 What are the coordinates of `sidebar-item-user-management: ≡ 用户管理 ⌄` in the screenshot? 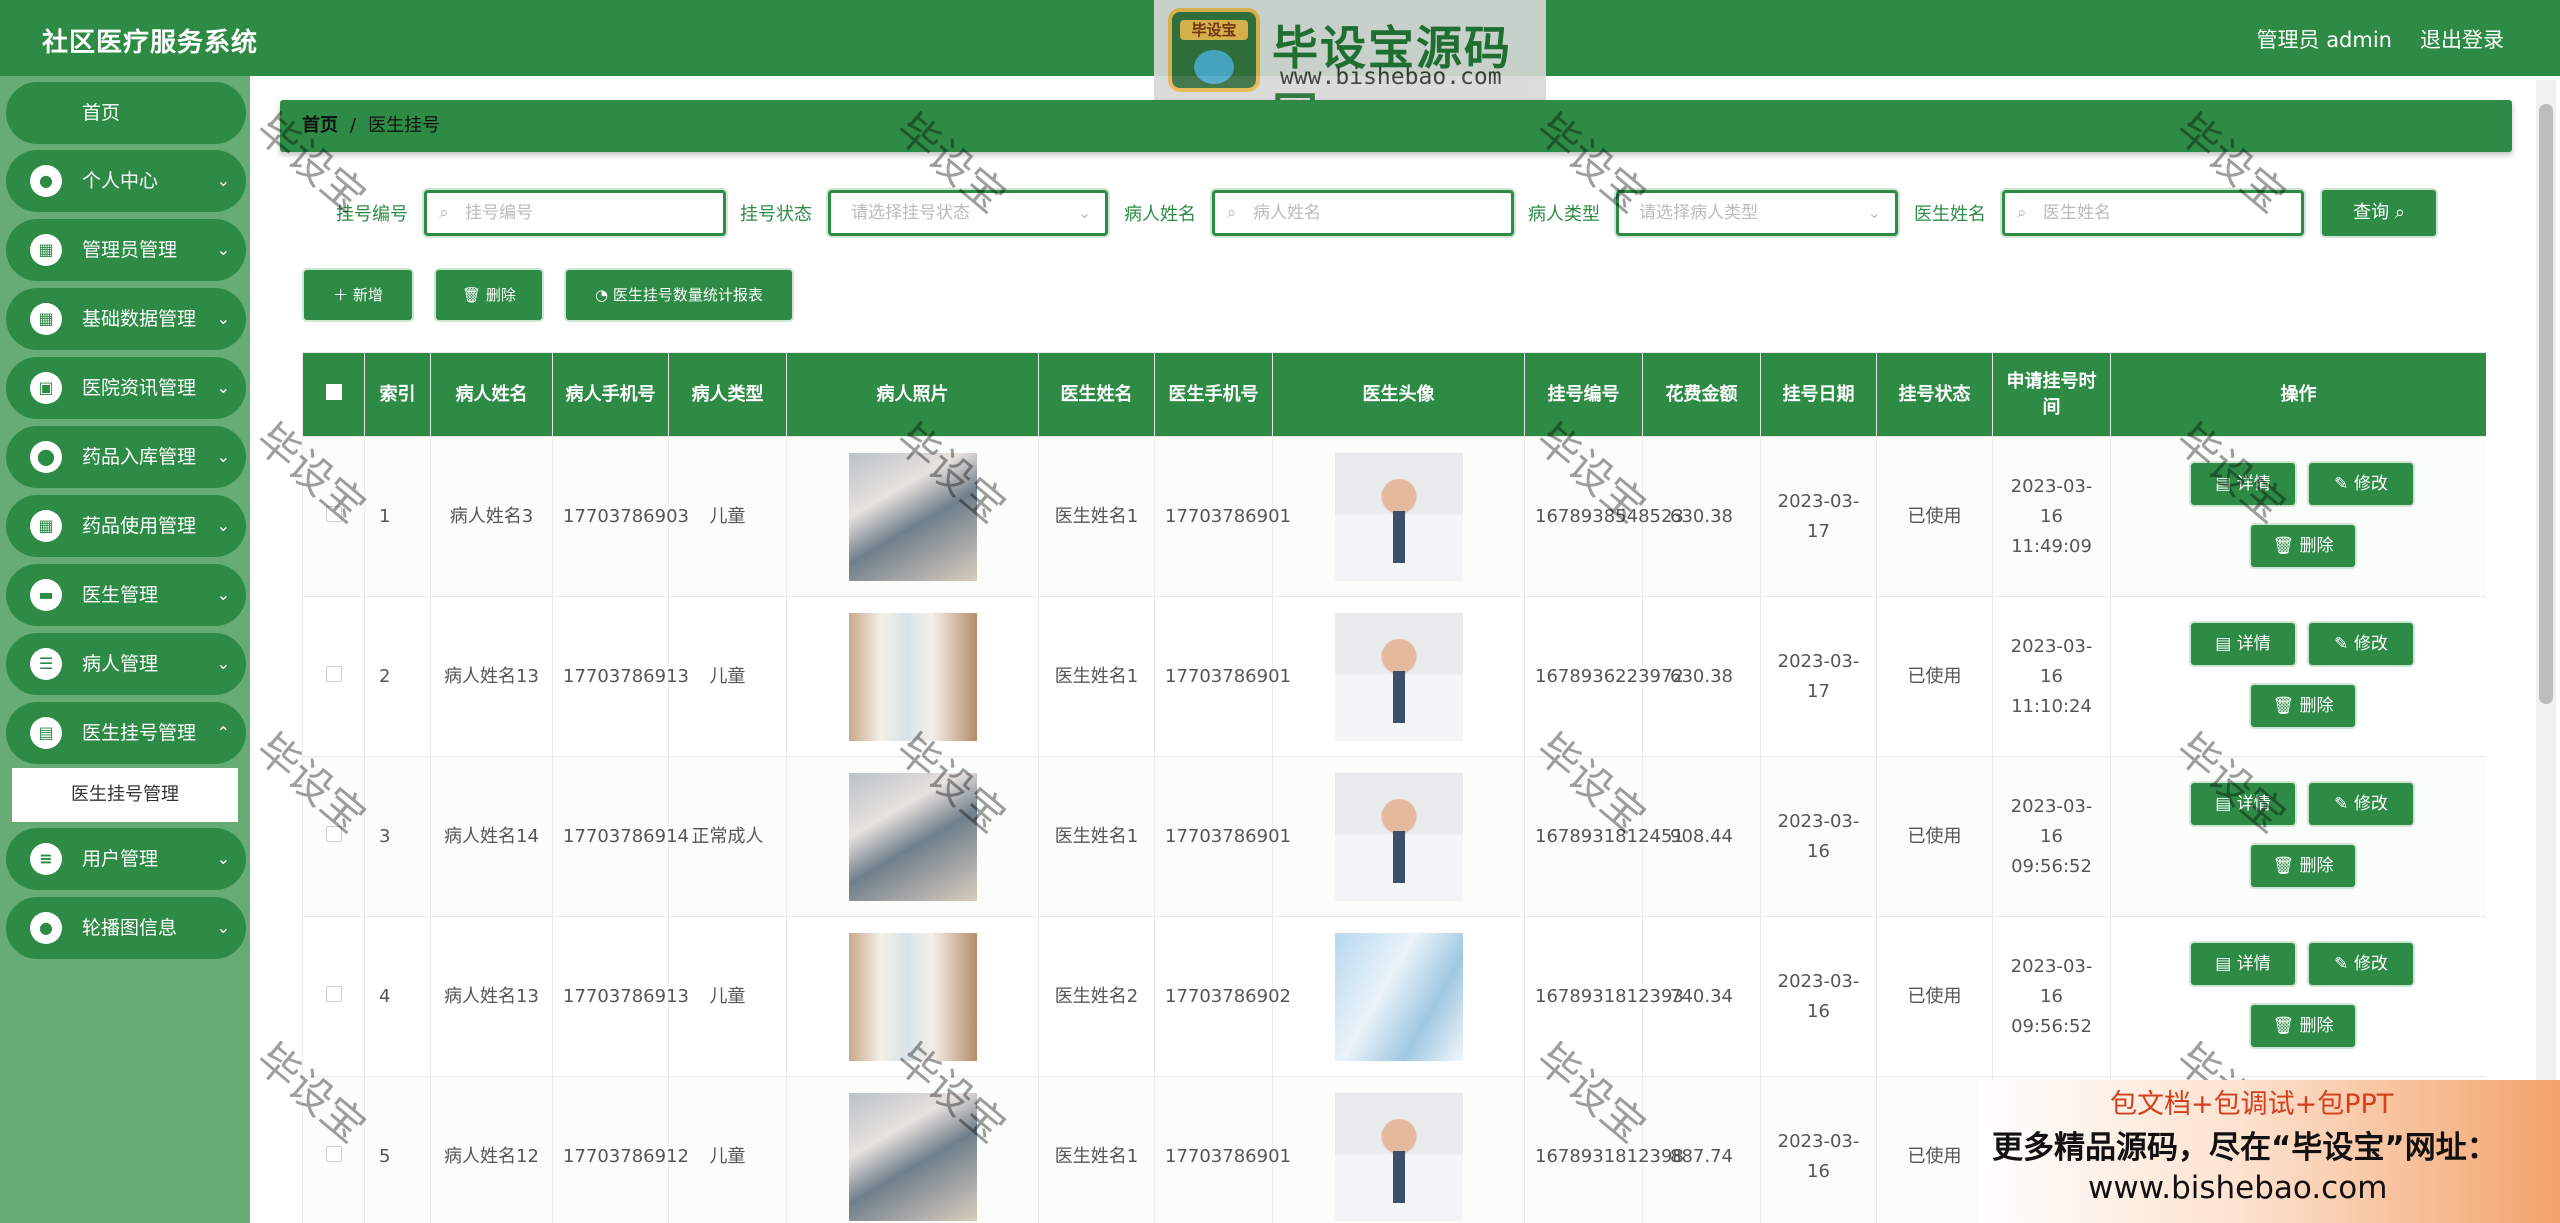 It's located at (126, 859).